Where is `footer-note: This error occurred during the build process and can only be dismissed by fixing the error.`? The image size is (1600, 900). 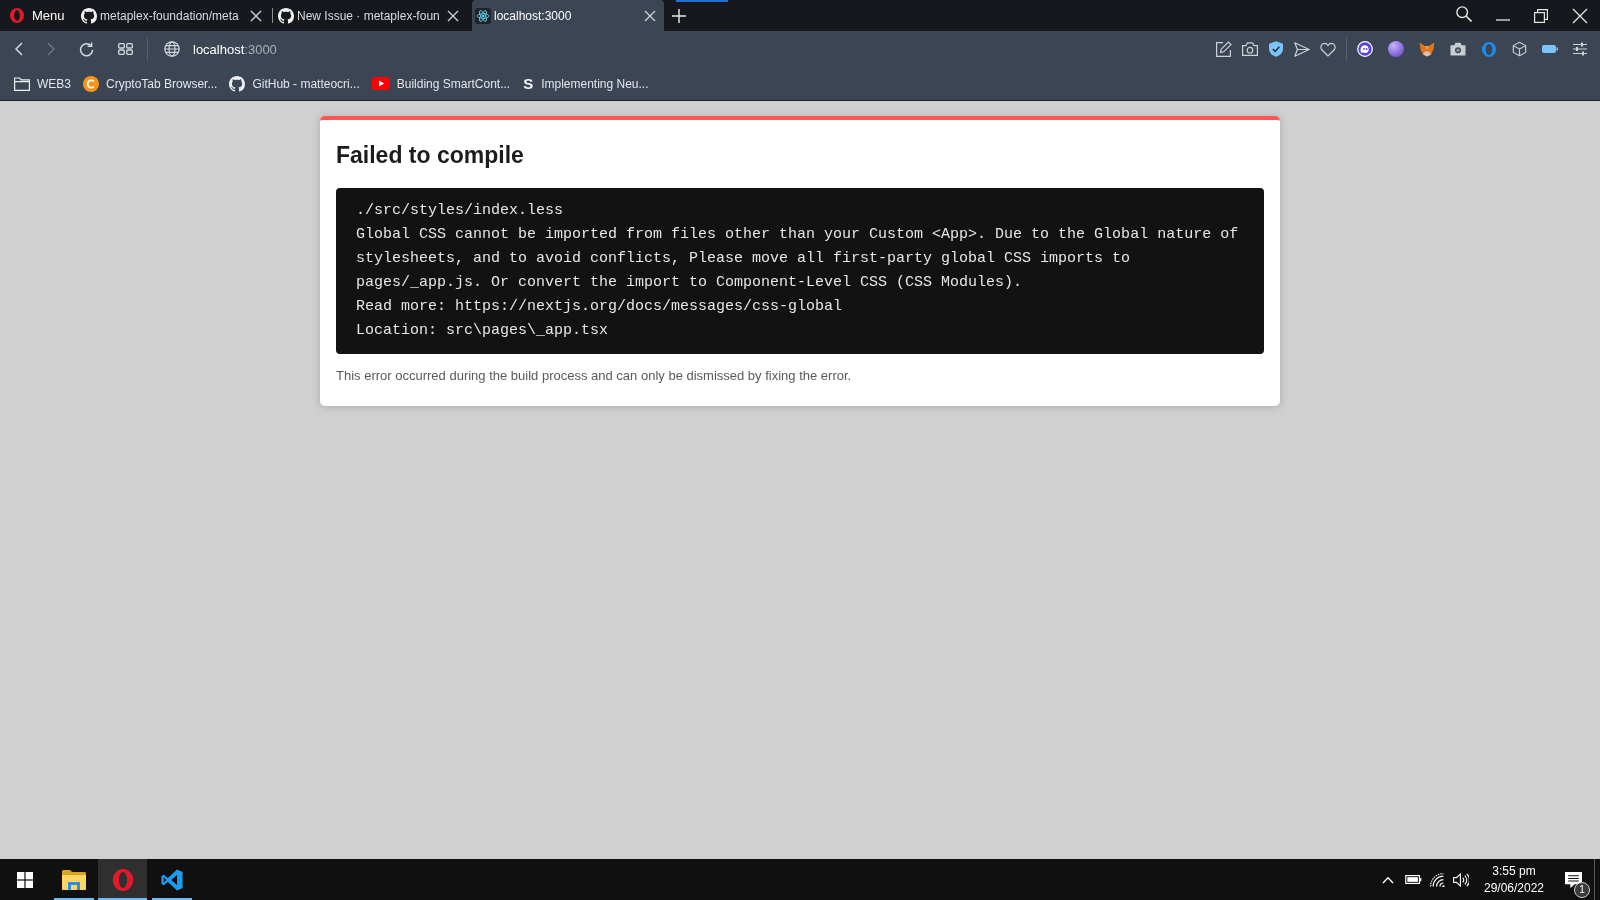 footer-note: This error occurred during the build process and can only be dismissed by fixing the error. is located at coordinates (594, 376).